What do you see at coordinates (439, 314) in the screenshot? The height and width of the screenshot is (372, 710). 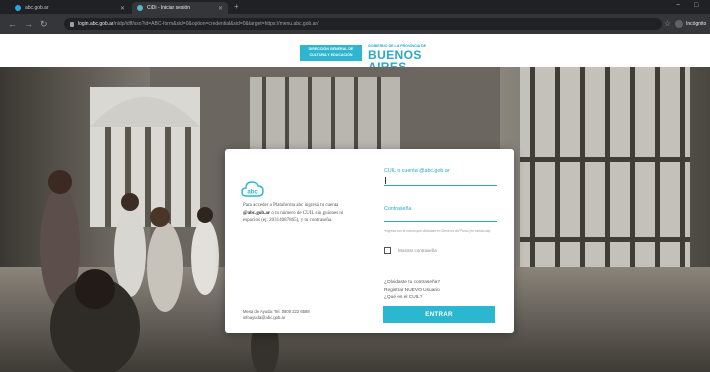 I see `enter-button: ENTRAR` at bounding box center [439, 314].